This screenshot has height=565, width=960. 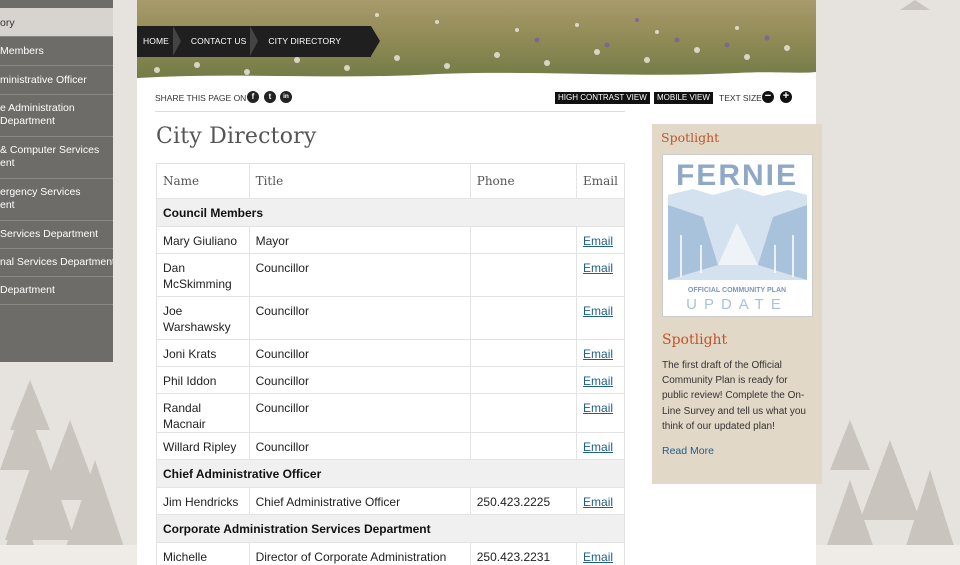 I want to click on sidebar-item-label: ergency Services, so click(x=40, y=192).